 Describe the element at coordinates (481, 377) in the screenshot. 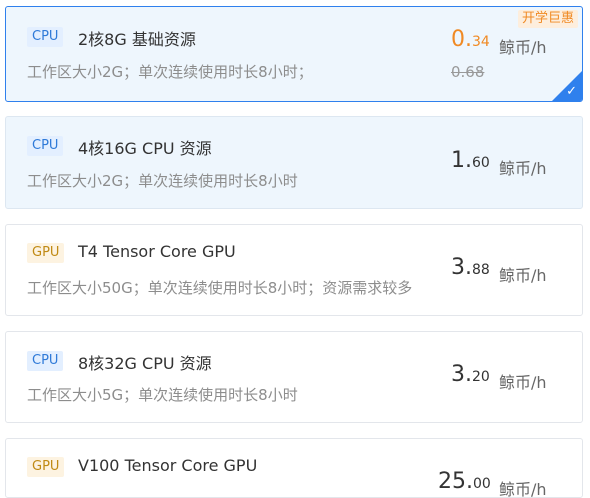

I see `price-decimal: 20` at that location.